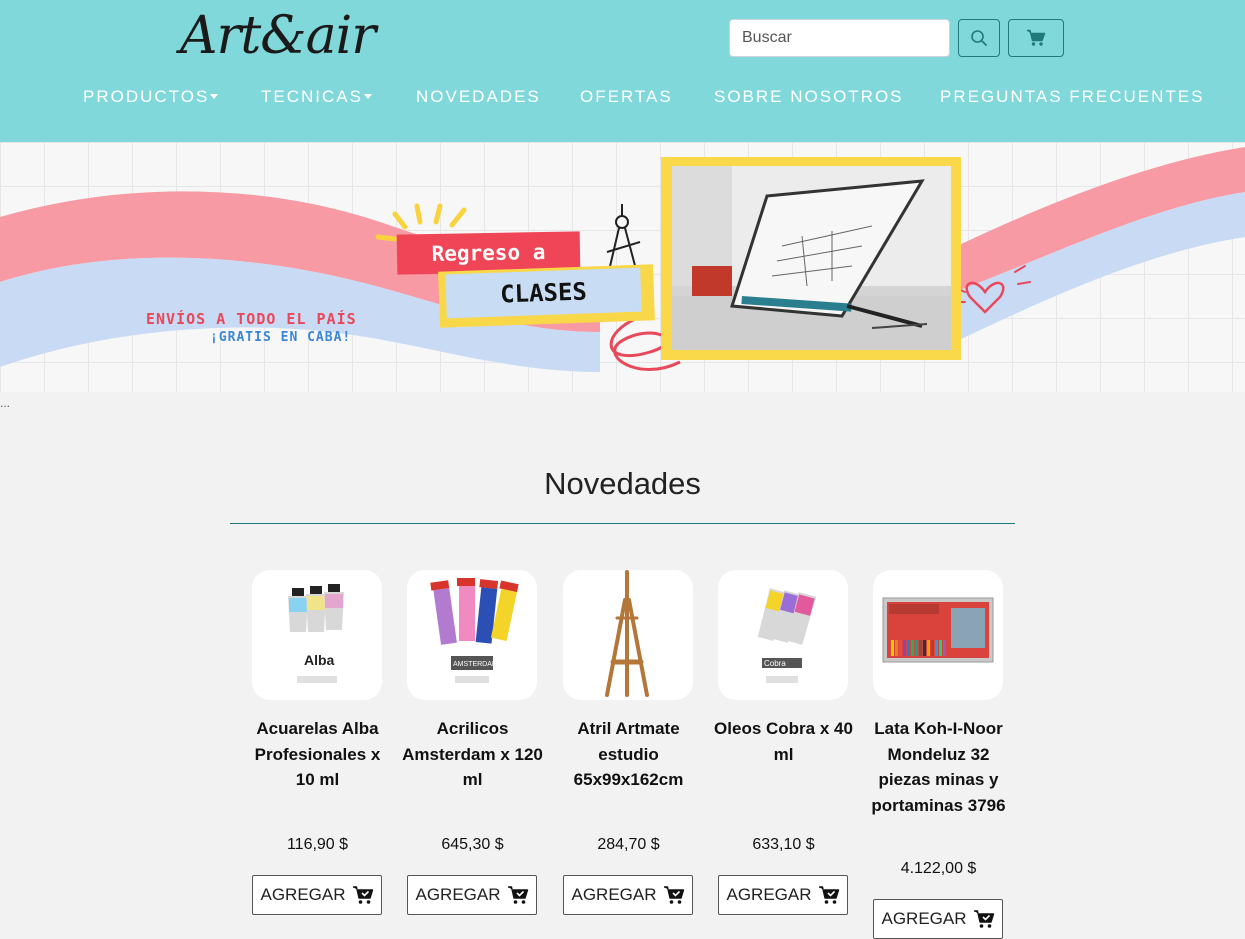 The width and height of the screenshot is (1245, 939). I want to click on nav-item-ofertas: OFERTAS, so click(626, 97).